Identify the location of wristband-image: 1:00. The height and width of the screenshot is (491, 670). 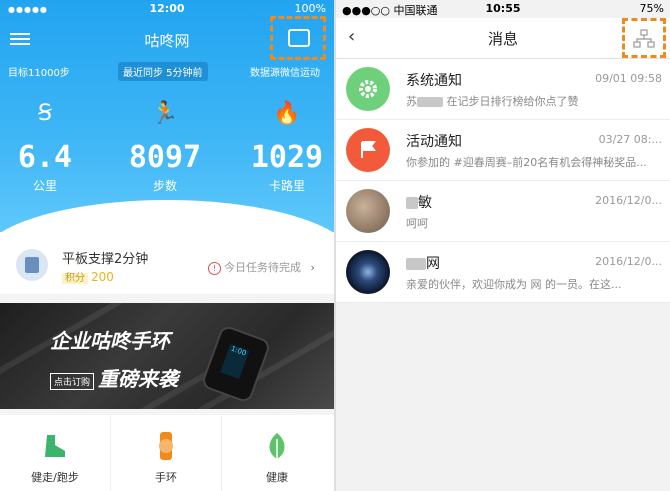
(236, 364).